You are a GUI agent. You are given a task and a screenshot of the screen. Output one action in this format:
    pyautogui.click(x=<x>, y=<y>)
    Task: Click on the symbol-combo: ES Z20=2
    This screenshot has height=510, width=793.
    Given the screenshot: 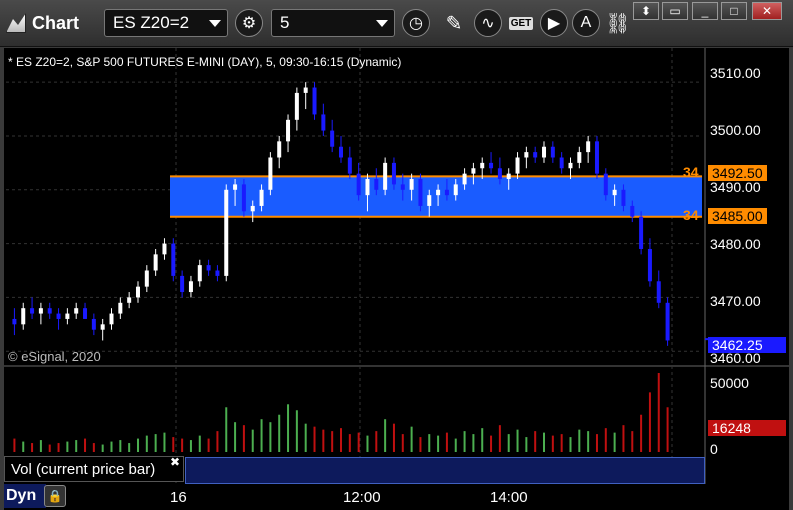 What is the action you would take?
    pyautogui.click(x=166, y=23)
    